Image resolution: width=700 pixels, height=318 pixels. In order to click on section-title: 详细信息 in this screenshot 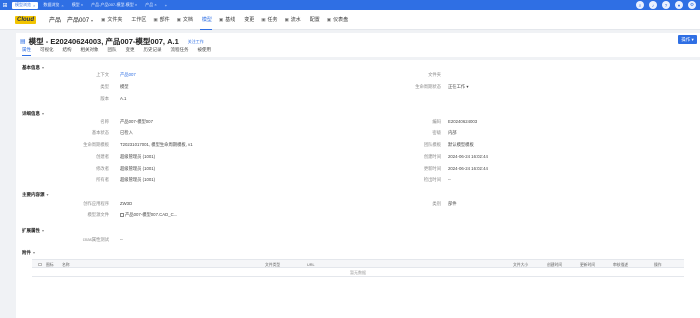, I will do `click(31, 113)`.